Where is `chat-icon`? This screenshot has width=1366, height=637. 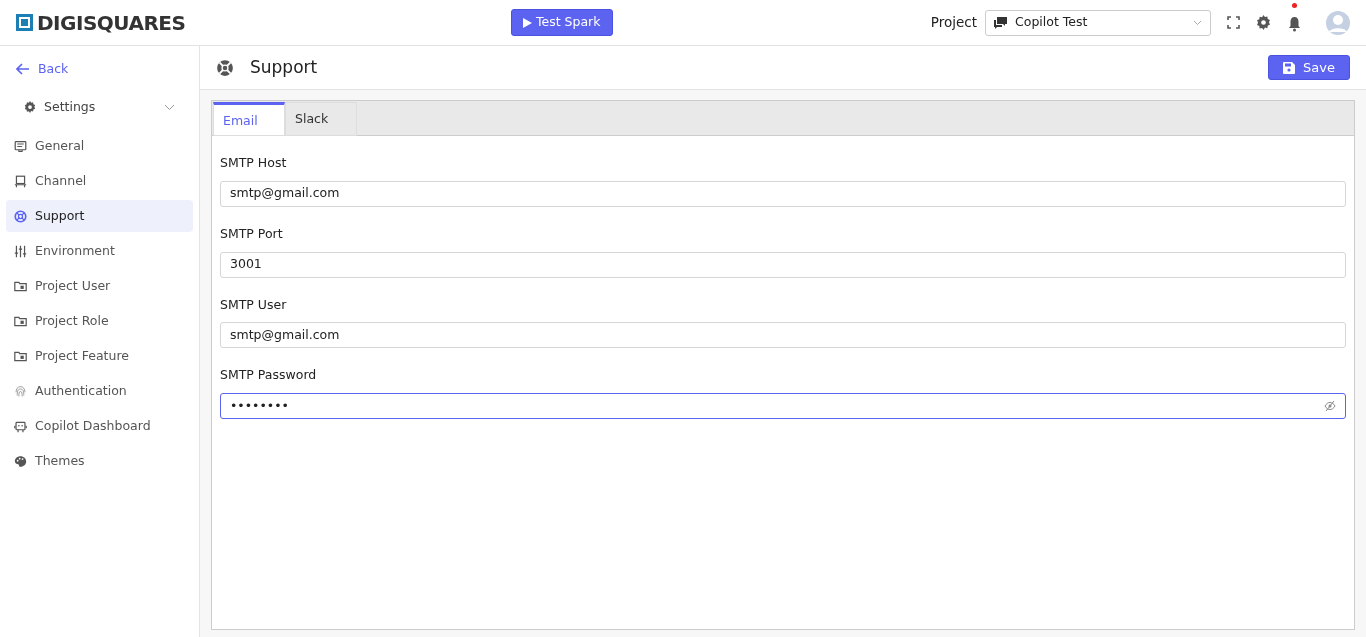 chat-icon is located at coordinates (1000, 22).